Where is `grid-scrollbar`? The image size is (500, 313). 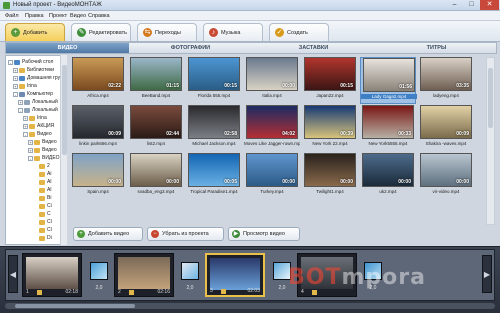
grid-scrollbar is located at coordinates (490, 141).